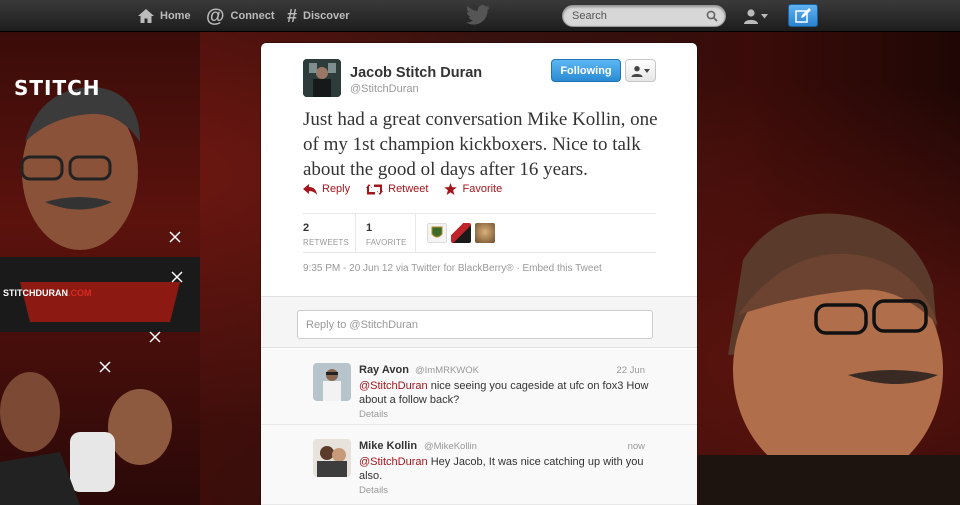  What do you see at coordinates (375, 189) in the screenshot?
I see `retweet-icon` at bounding box center [375, 189].